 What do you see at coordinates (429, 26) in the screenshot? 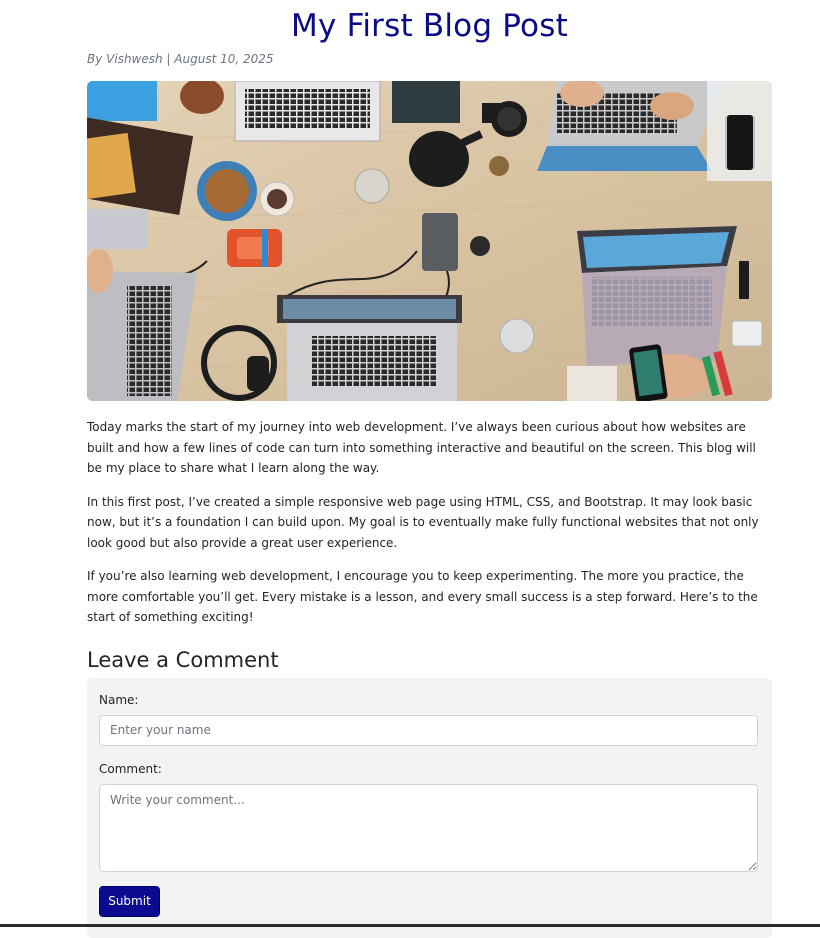
I see `page-title: My First Blog Post` at bounding box center [429, 26].